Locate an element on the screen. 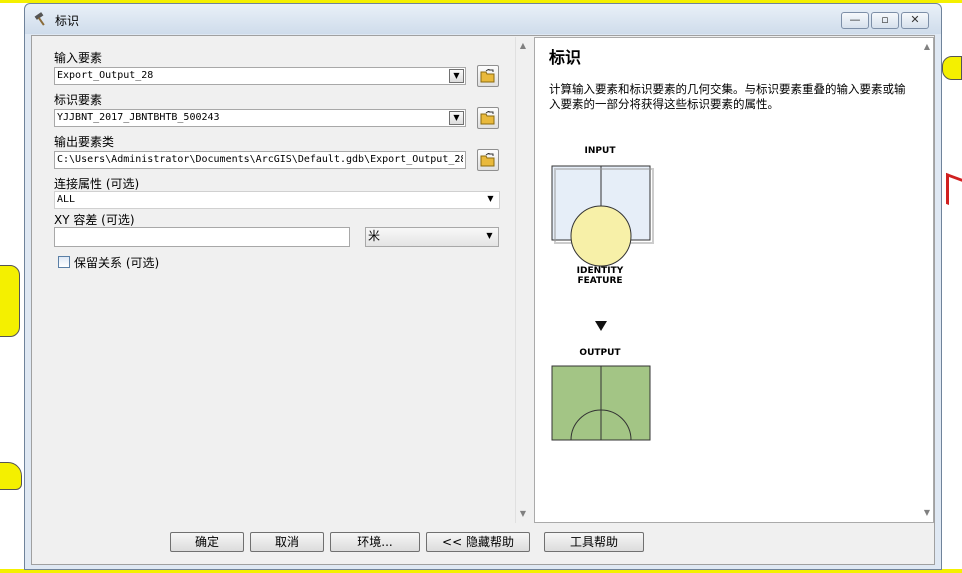 The image size is (962, 573). help-title: 标识 is located at coordinates (565, 57).